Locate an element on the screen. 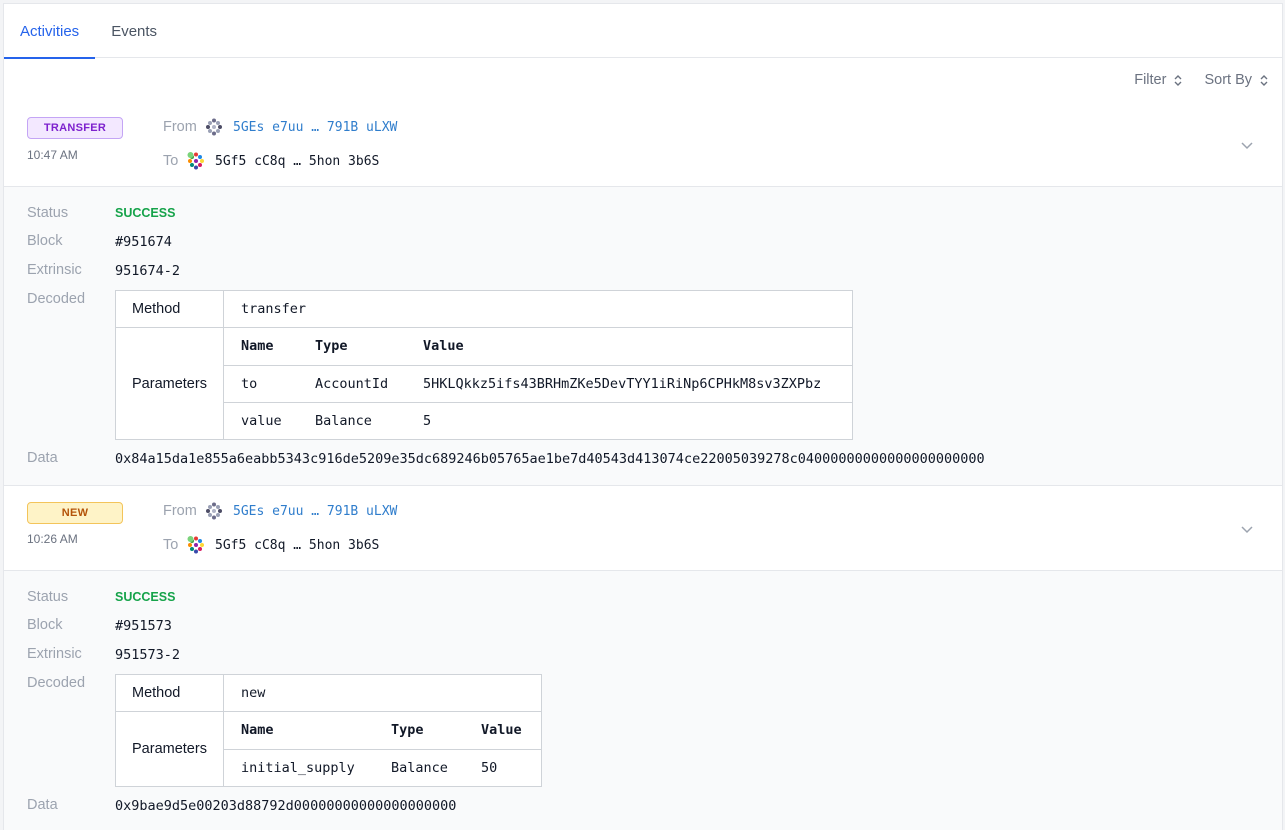 The height and width of the screenshot is (830, 1285). filter-label: Filter is located at coordinates (1150, 80).